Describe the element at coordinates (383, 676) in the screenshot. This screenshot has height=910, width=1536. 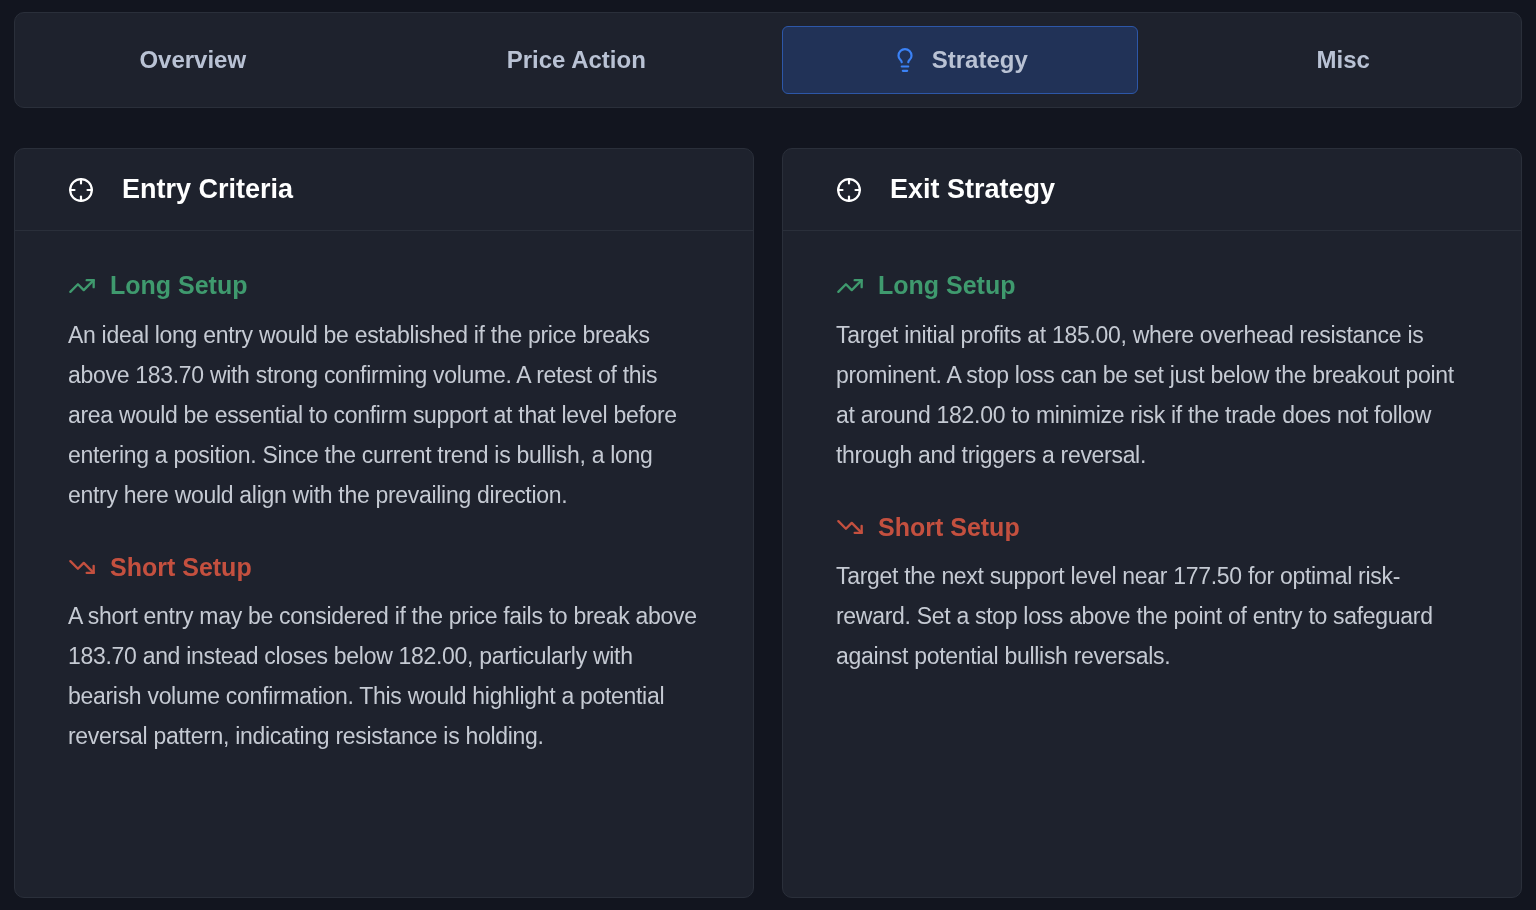
I see `section-text: A short entry may be considered if the price fails to break above 183.70 and instead closes below 182.00, particularly with bearish volume confirmation. This would highlight a potential reversal pattern, indicating resistance is holding.` at that location.